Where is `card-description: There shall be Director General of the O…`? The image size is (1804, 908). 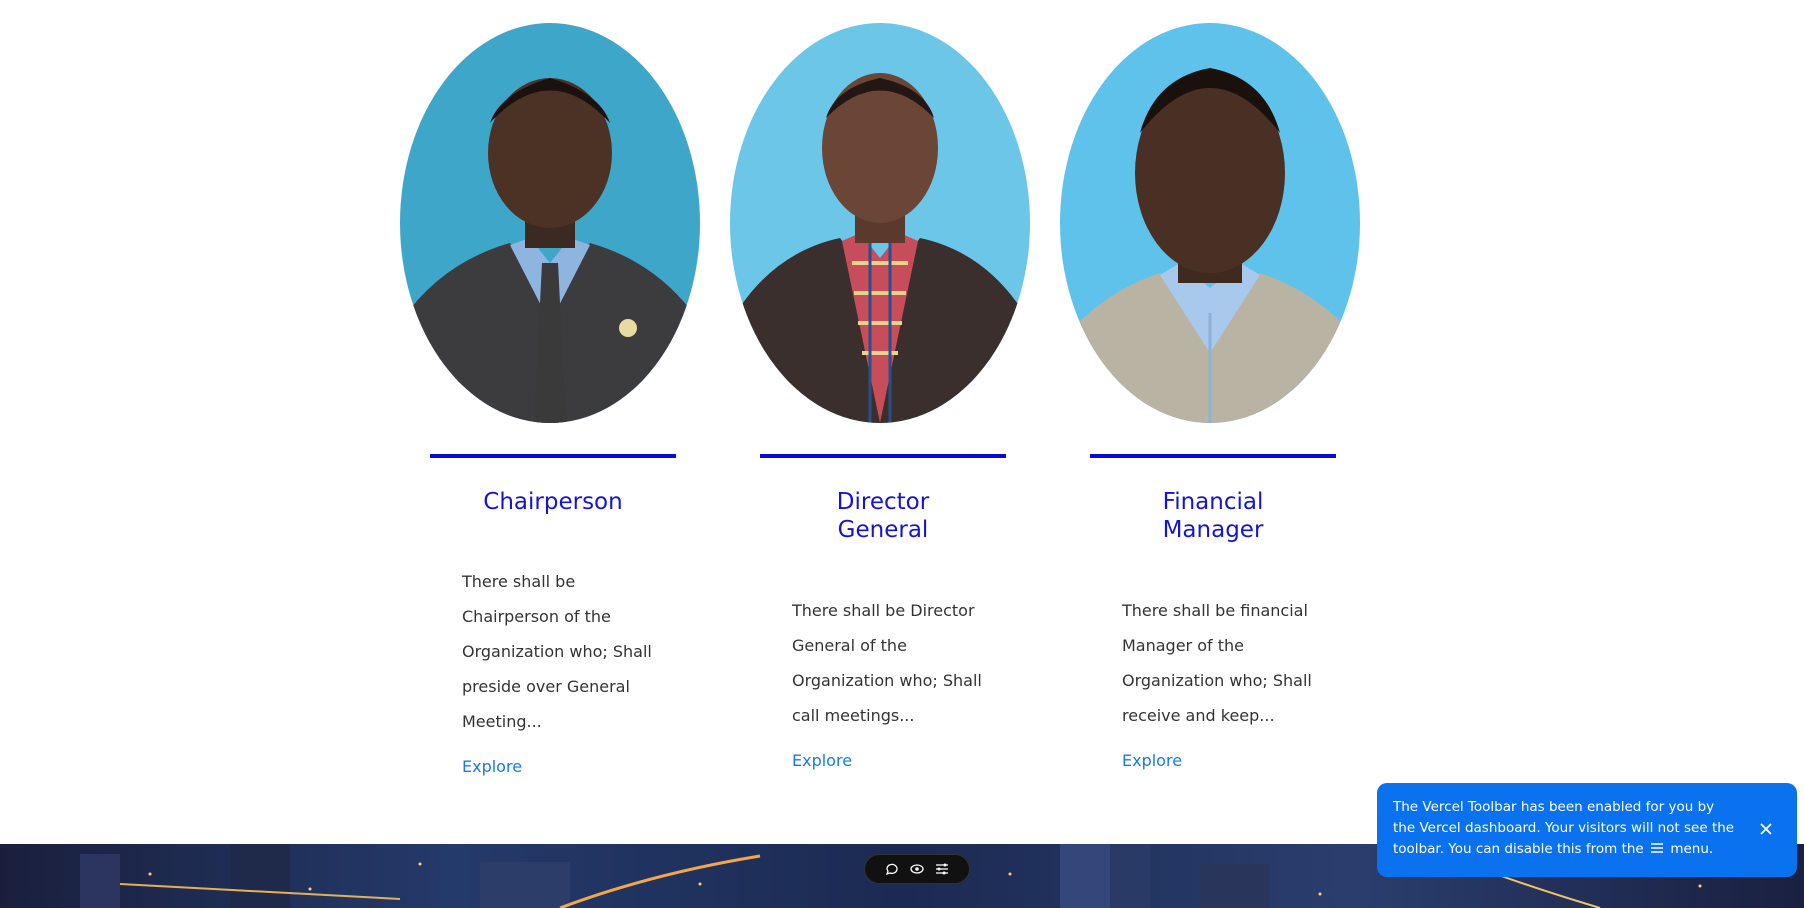
card-description: There shall be Director General of the O… is located at coordinates (887, 663).